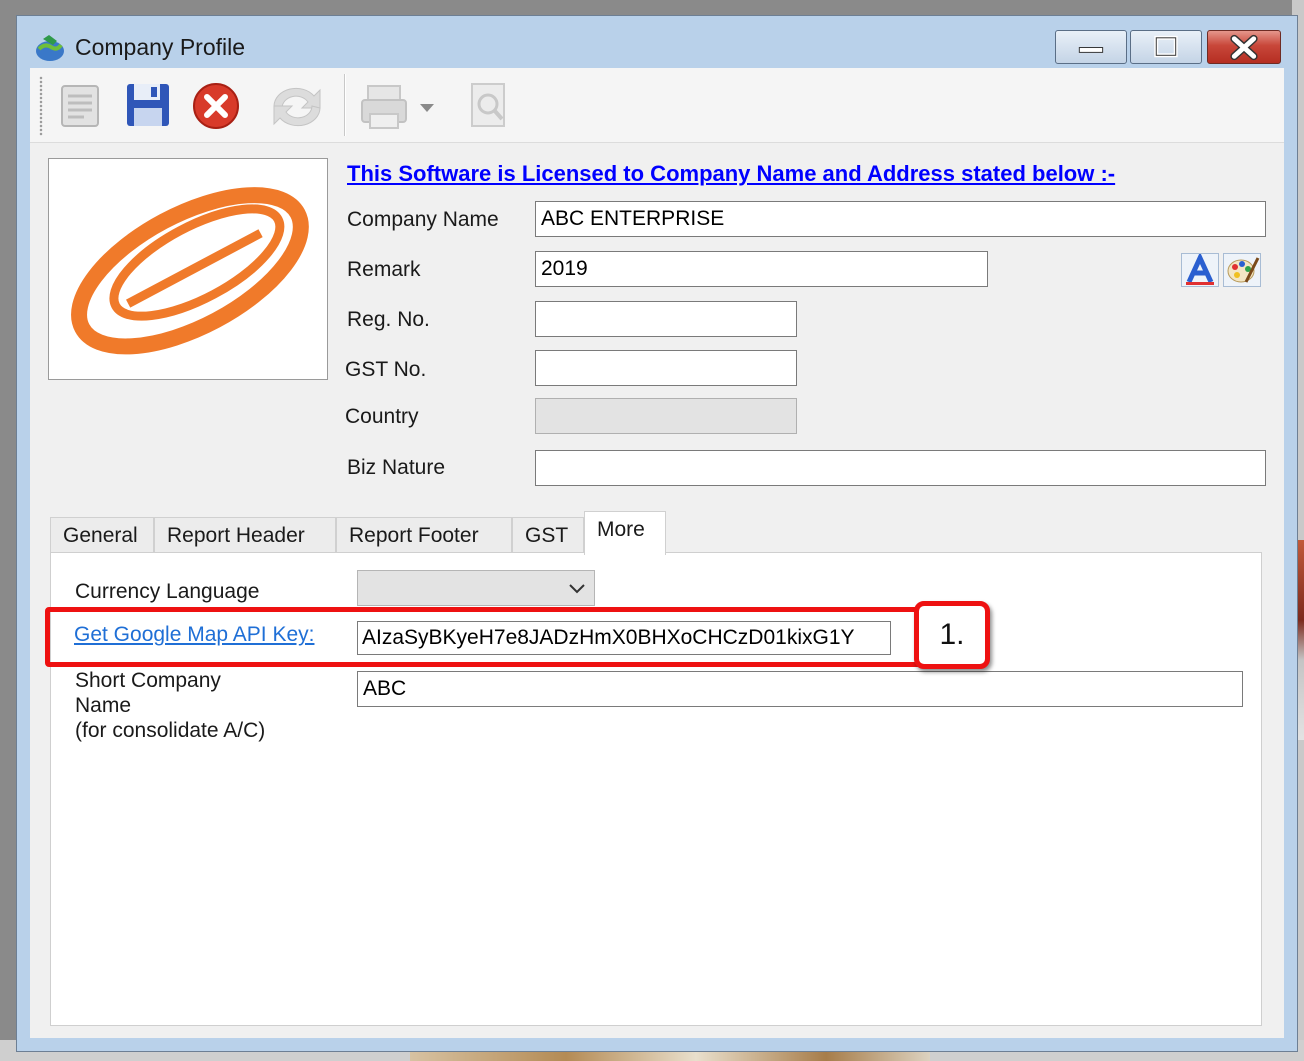  Describe the element at coordinates (666, 416) in the screenshot. I see `country-field` at that location.